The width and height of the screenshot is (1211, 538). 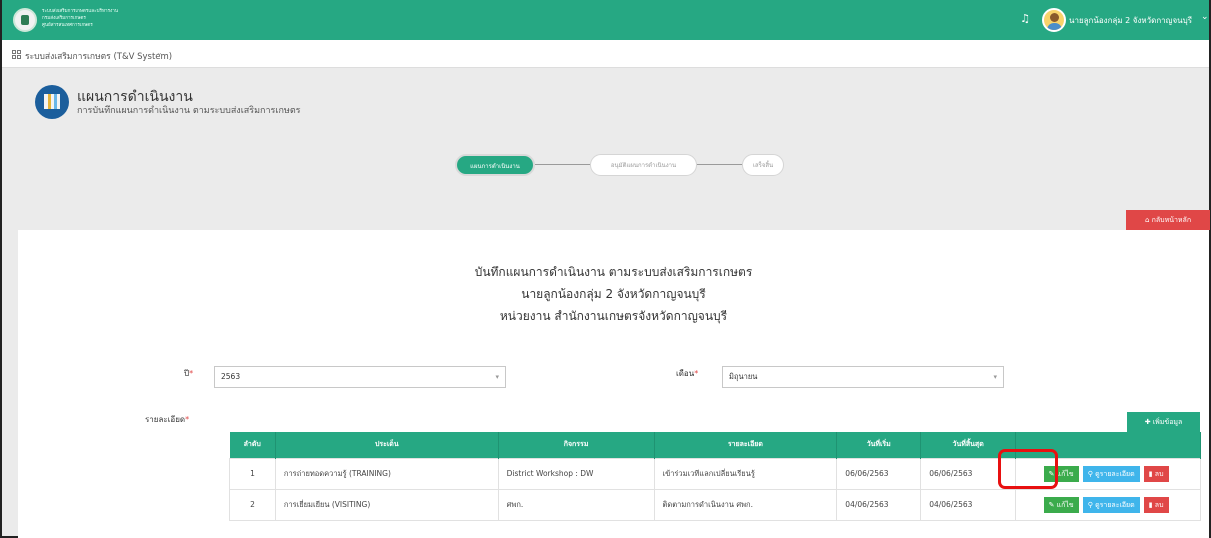 I want to click on col-header: ประเด็น, so click(x=387, y=445).